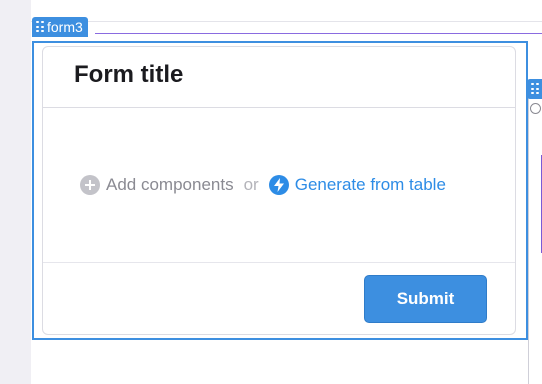 This screenshot has width=542, height=384. What do you see at coordinates (279, 262) in the screenshot?
I see `footer-divider` at bounding box center [279, 262].